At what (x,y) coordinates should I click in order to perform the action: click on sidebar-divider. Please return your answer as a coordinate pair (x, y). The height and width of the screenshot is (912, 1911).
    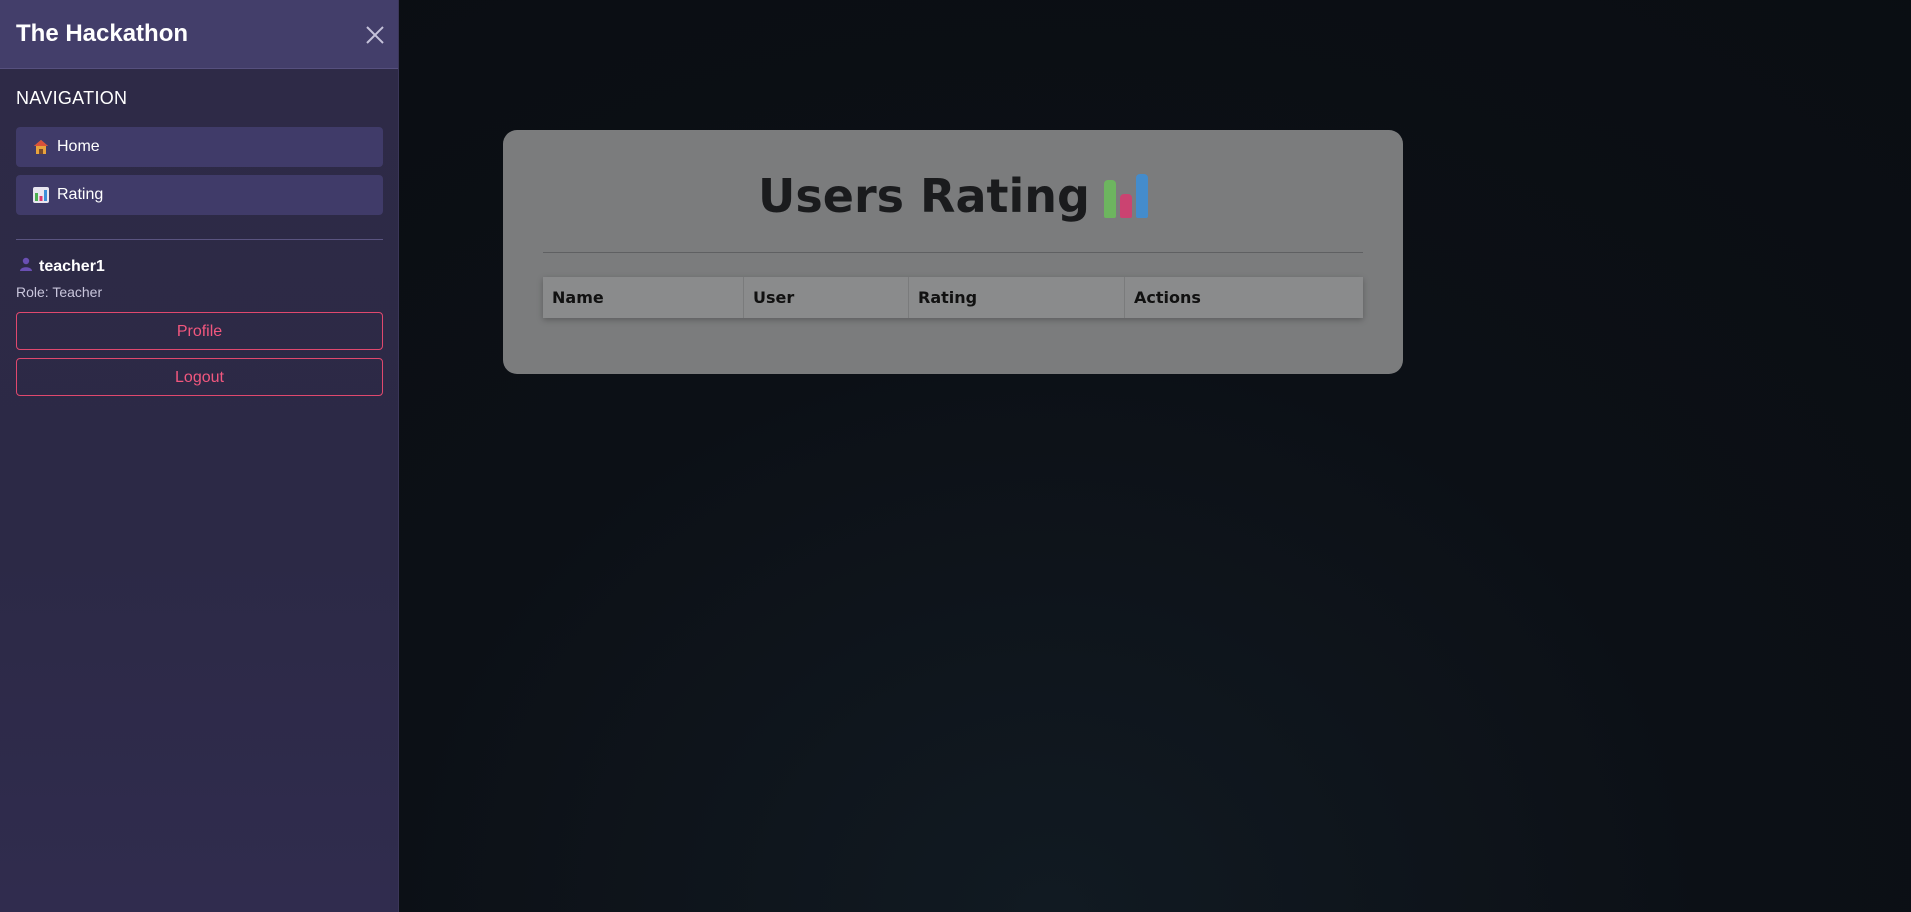
    Looking at the image, I should click on (199, 239).